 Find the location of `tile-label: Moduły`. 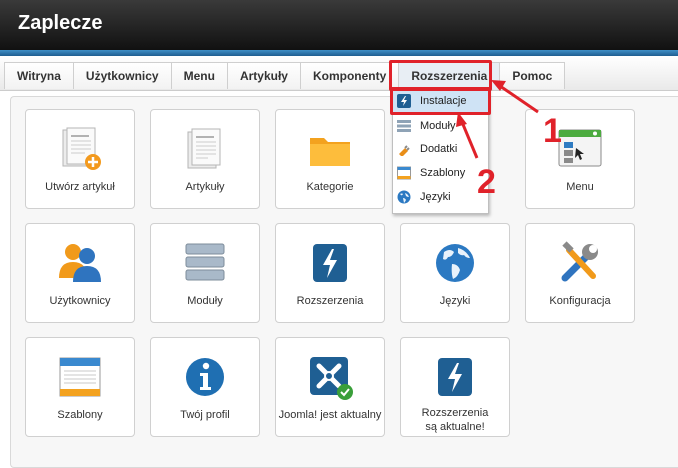

tile-label: Moduły is located at coordinates (205, 301).